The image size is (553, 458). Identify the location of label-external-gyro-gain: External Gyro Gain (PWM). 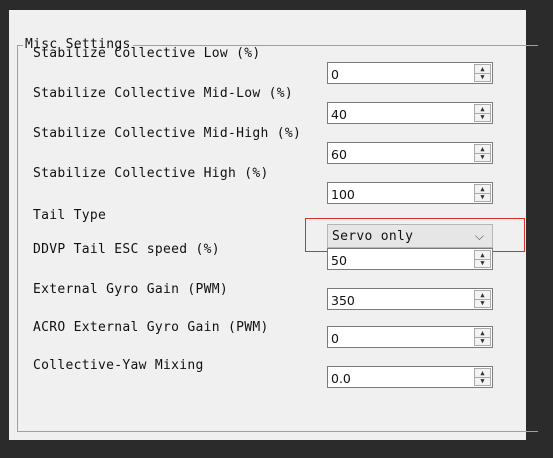
(131, 289).